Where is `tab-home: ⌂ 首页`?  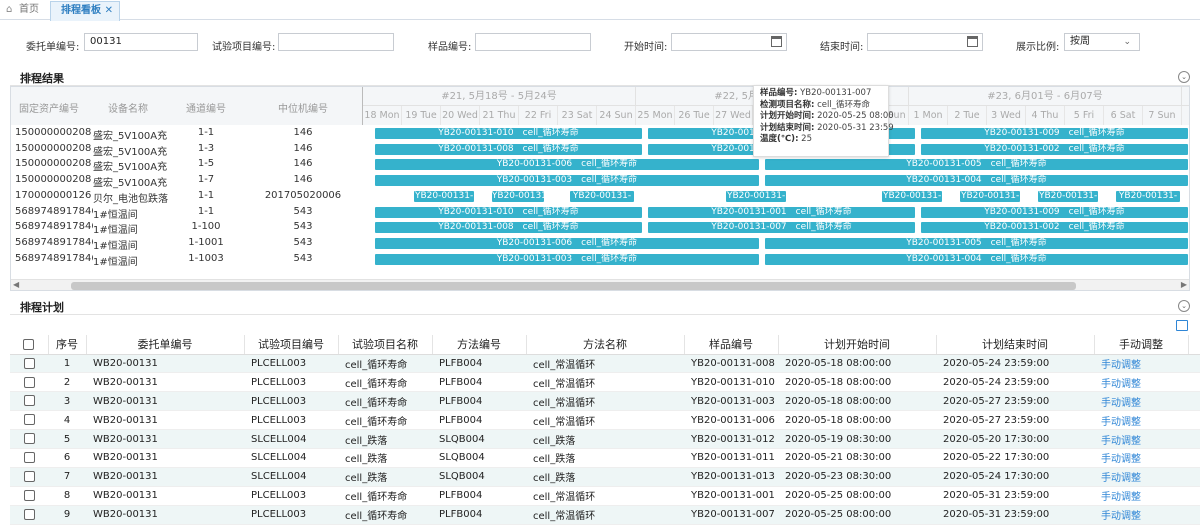 tab-home: ⌂ 首页 is located at coordinates (25, 10).